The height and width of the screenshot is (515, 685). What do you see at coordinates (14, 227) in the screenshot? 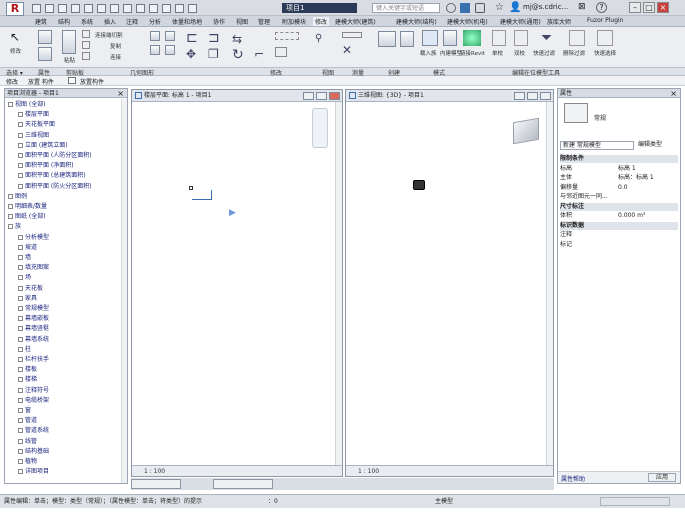
I see `browser-item: 族` at bounding box center [14, 227].